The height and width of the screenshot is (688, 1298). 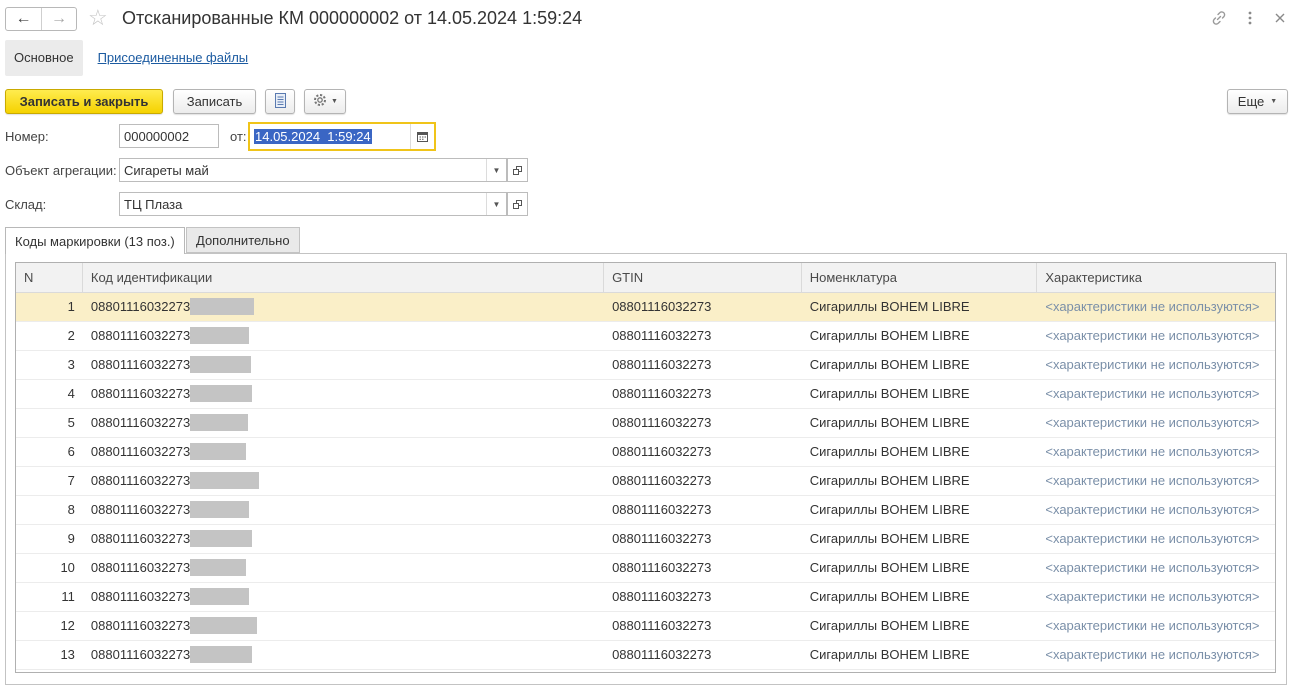 I want to click on tab-additional: Дополнительно, so click(x=243, y=240).